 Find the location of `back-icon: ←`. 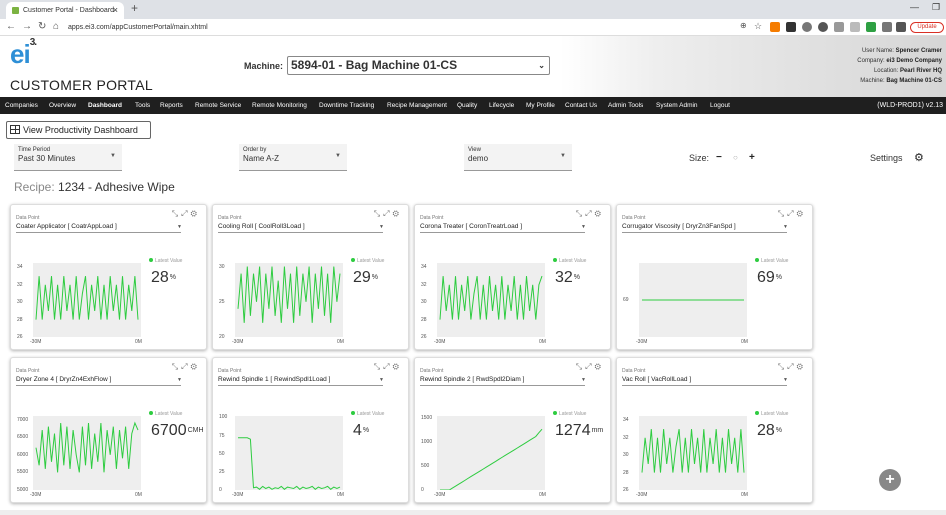

back-icon: ← is located at coordinates (11, 26).